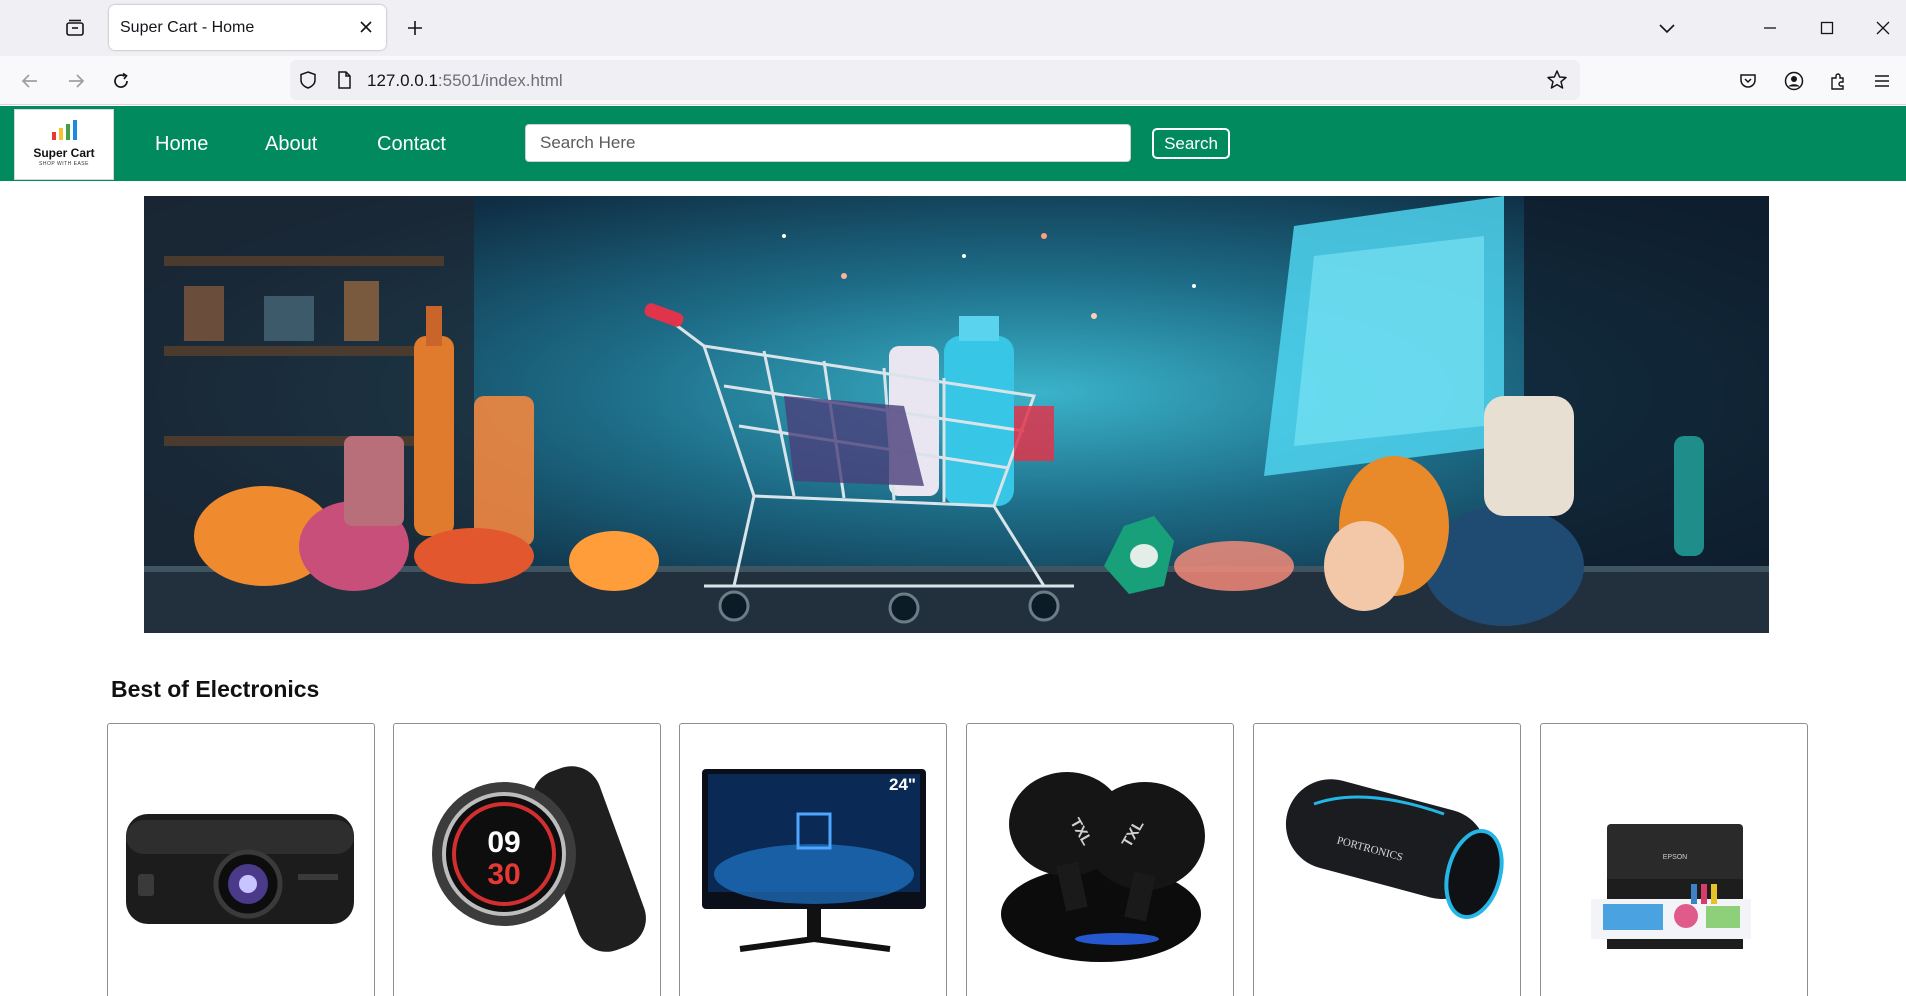 The height and width of the screenshot is (996, 1906). I want to click on page-icon, so click(344, 80).